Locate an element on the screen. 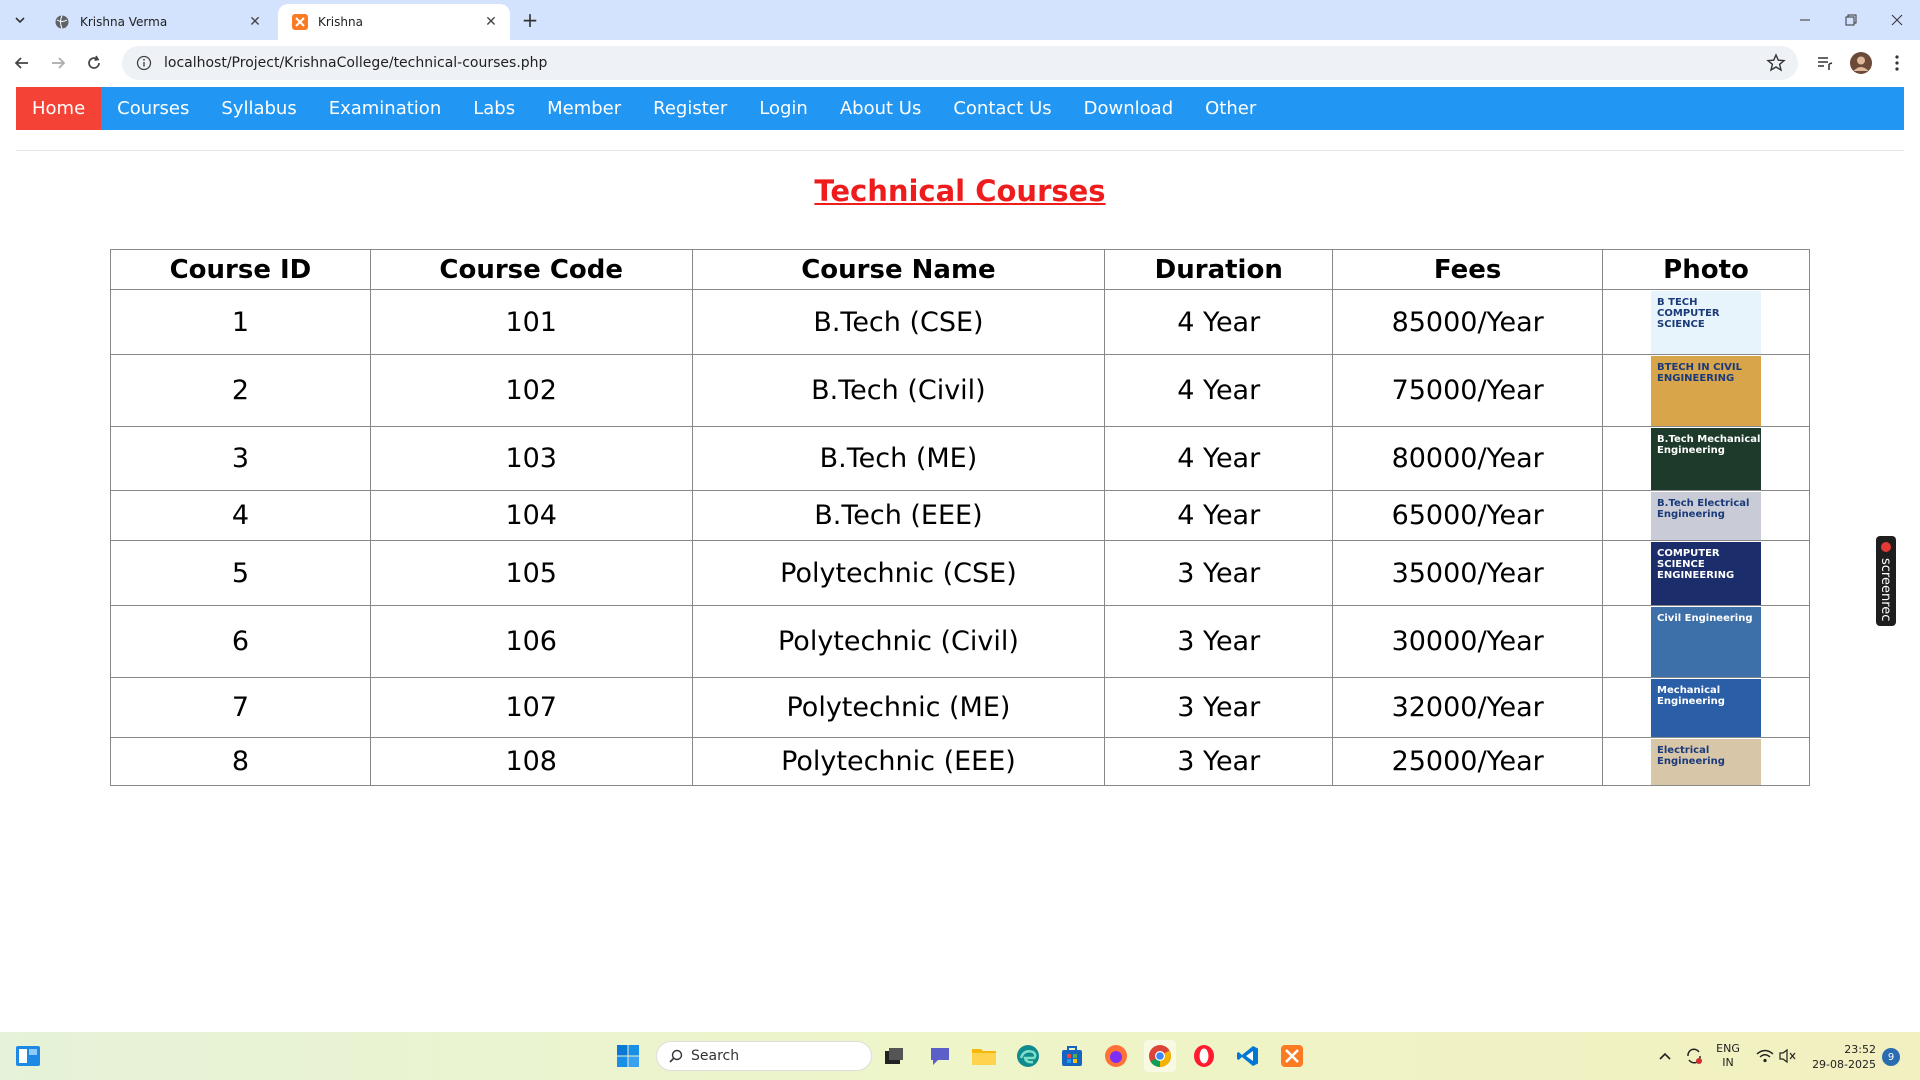  wifi-icon is located at coordinates (1765, 1056).